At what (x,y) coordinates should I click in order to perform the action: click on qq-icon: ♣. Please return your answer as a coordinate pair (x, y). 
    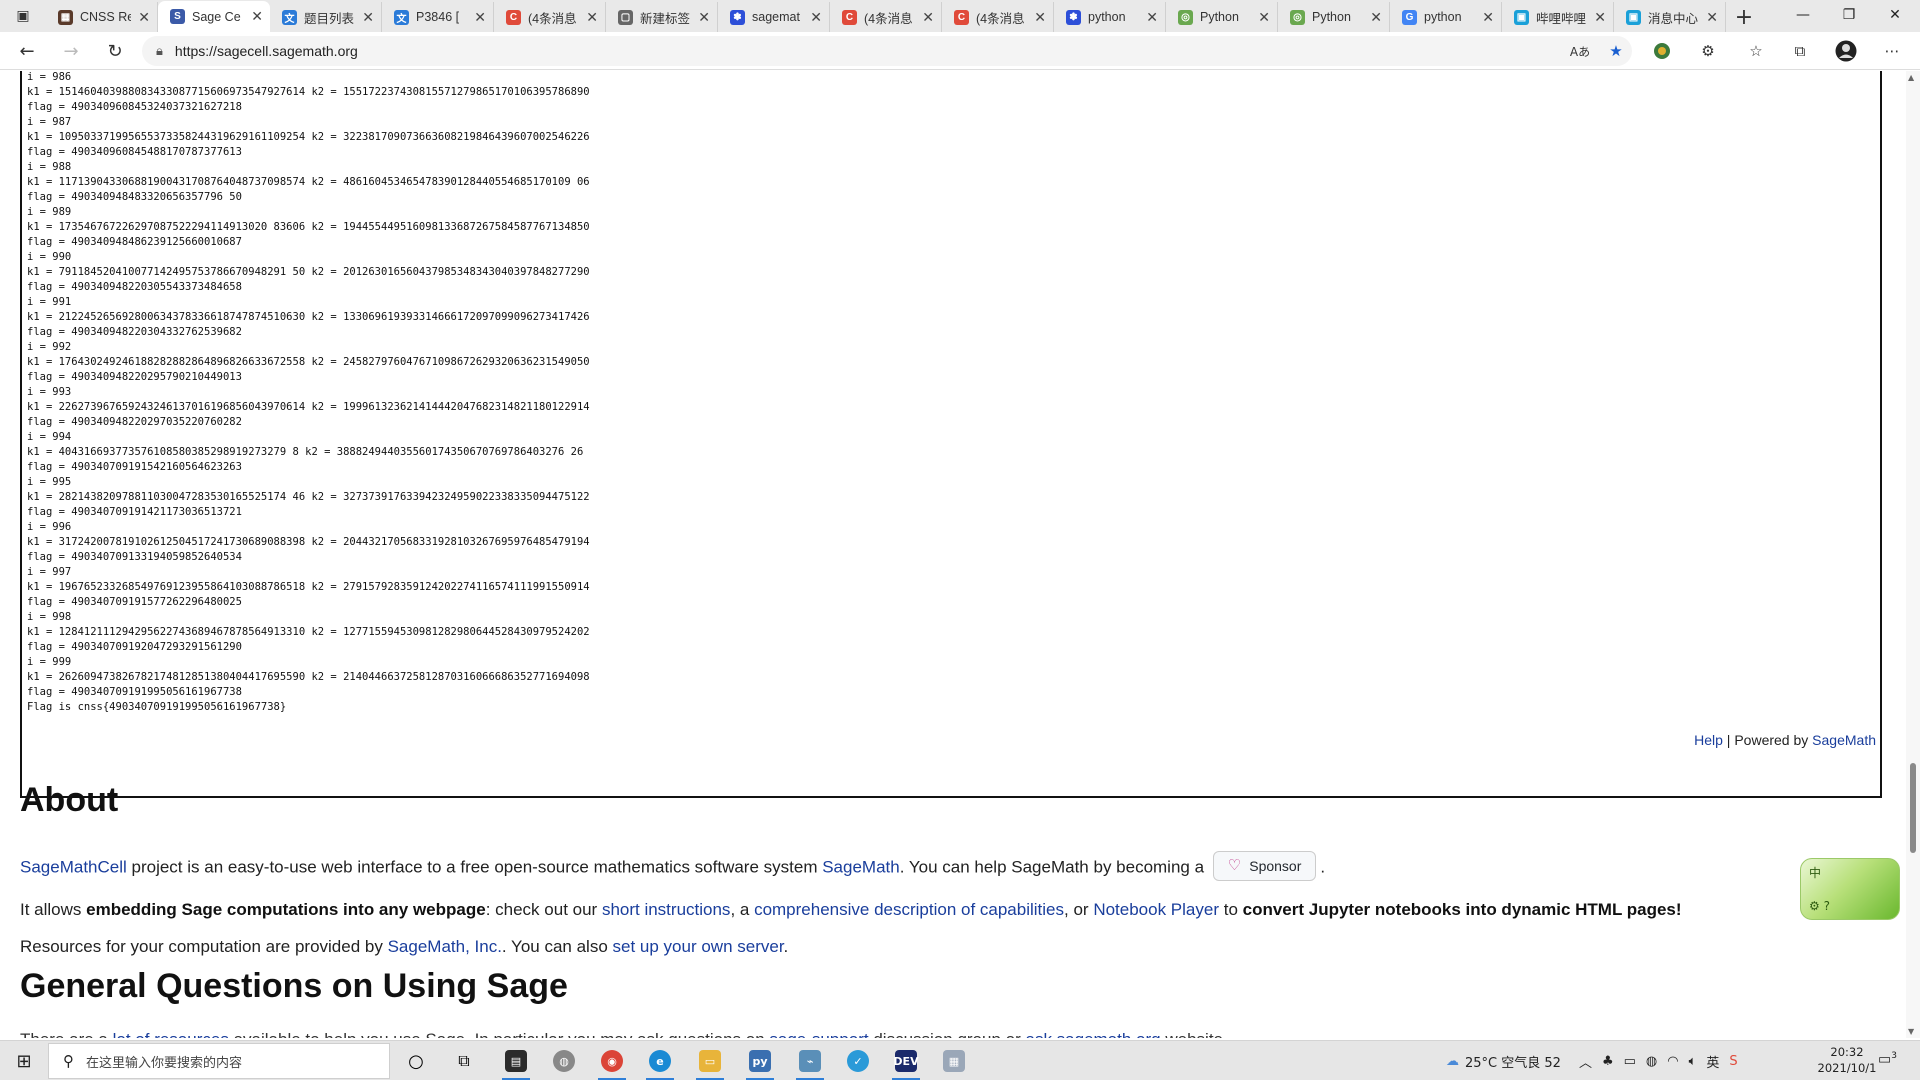
    Looking at the image, I should click on (1608, 1061).